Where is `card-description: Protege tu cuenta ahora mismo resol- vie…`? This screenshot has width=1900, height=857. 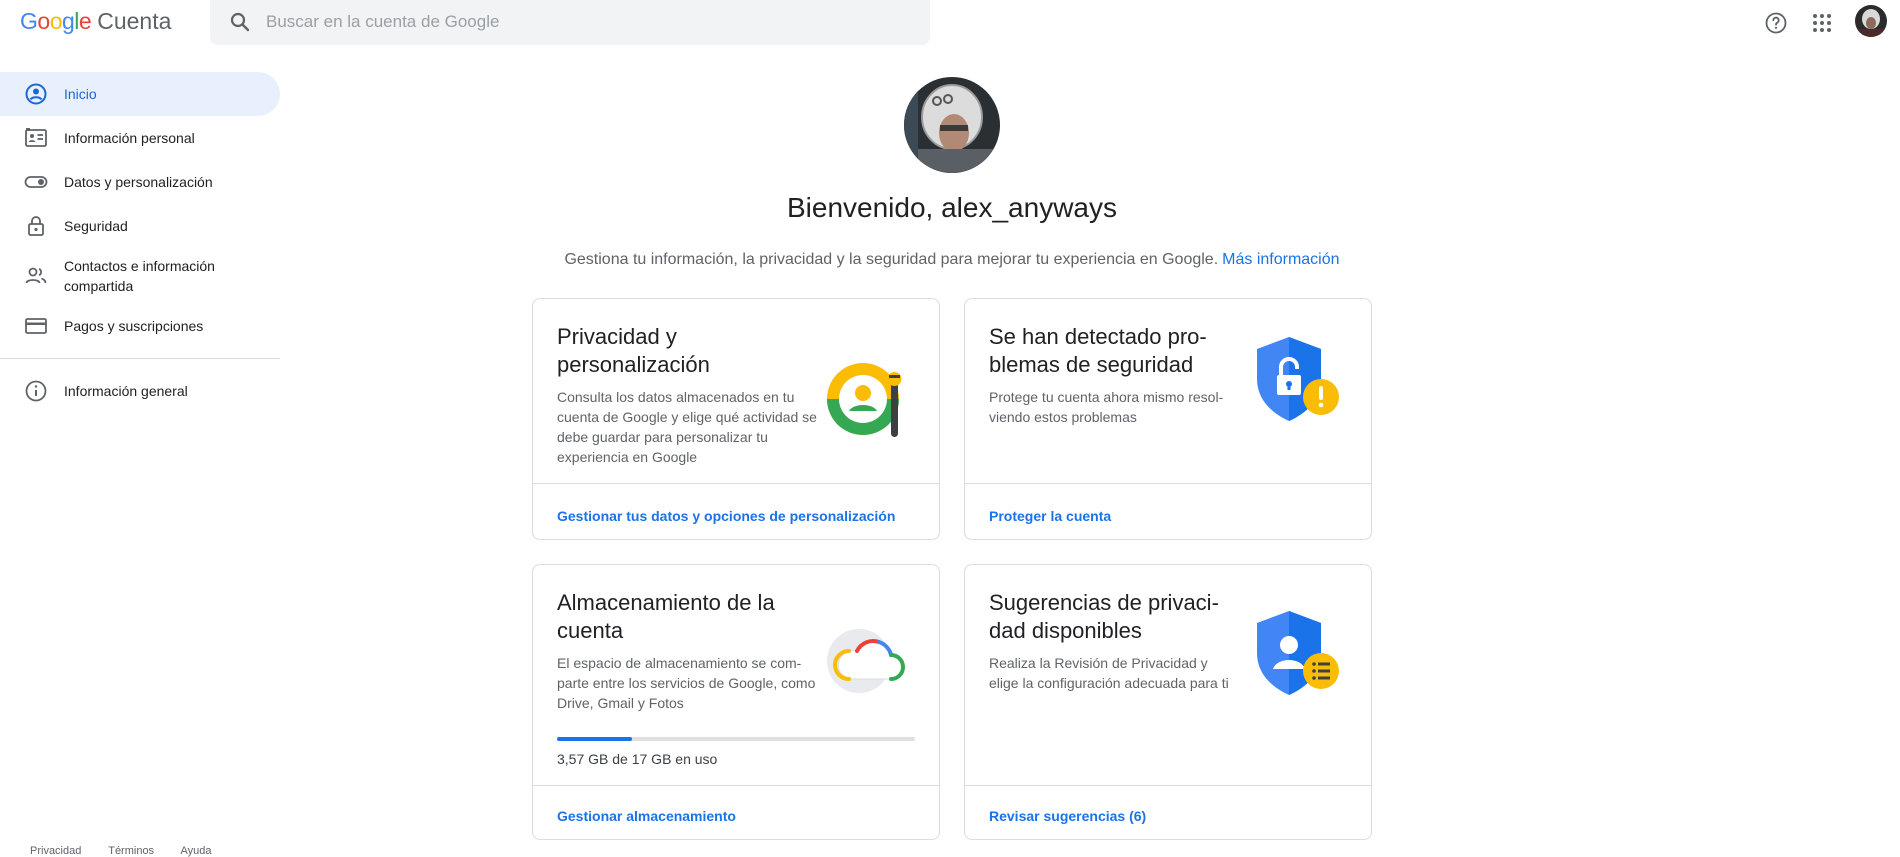 card-description: Protege tu cuenta ahora mismo resol- vie… is located at coordinates (1106, 407).